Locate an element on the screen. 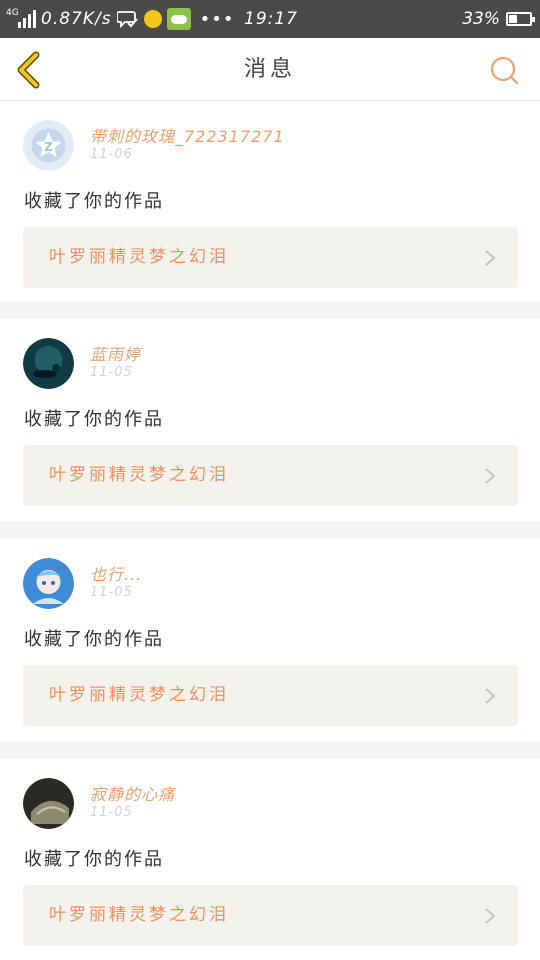  search-icon is located at coordinates (504, 70).